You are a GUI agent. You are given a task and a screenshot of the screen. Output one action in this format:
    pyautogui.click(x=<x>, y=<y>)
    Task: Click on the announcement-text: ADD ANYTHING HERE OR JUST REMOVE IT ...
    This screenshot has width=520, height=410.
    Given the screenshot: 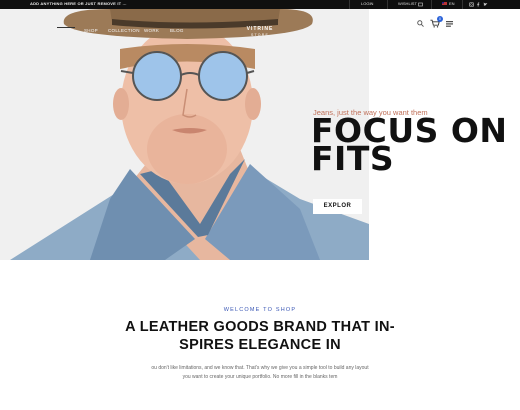 What is the action you would take?
    pyautogui.click(x=78, y=3)
    